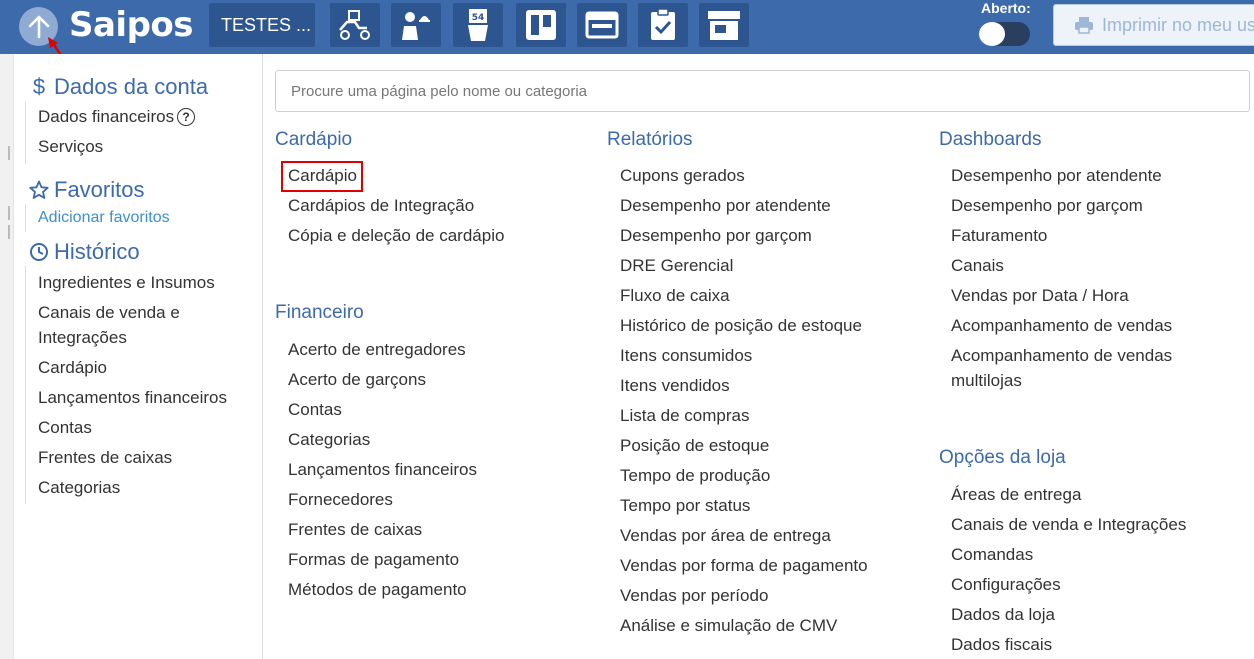  I want to click on card-layout-button, so click(602, 25).